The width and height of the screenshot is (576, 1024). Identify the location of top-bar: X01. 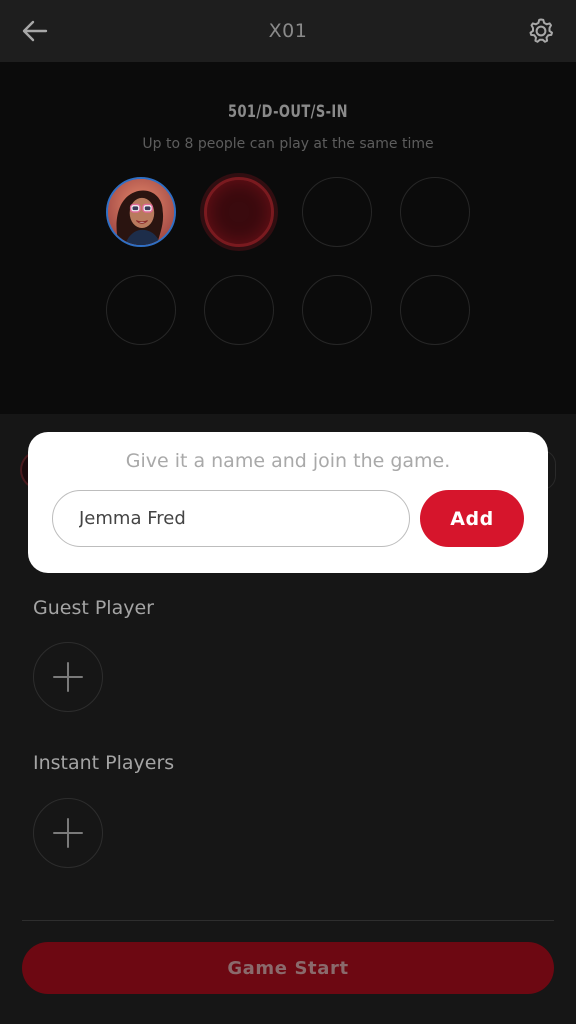
(288, 31).